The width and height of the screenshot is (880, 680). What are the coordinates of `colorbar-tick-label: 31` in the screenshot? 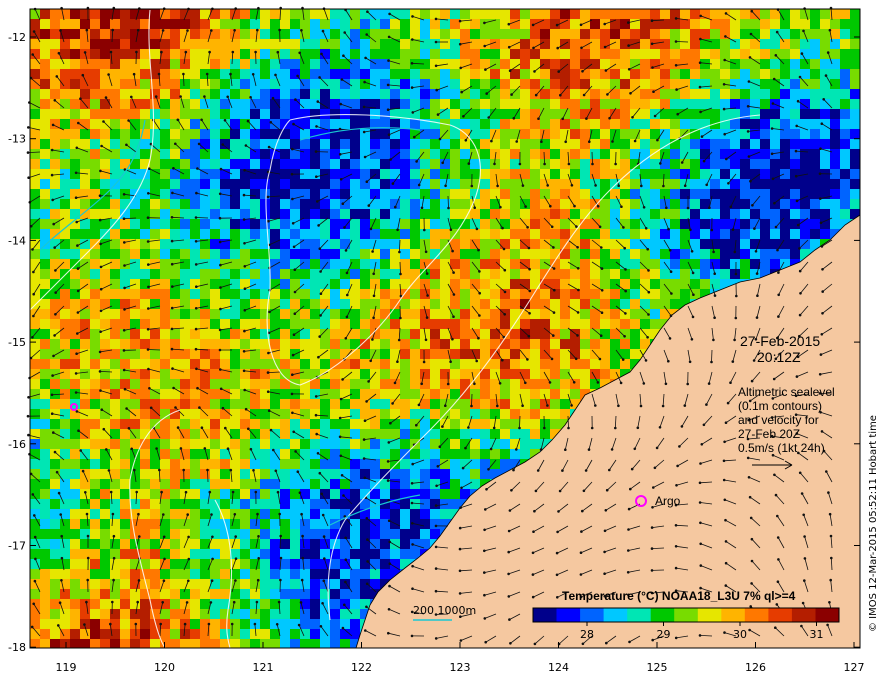 It's located at (817, 634).